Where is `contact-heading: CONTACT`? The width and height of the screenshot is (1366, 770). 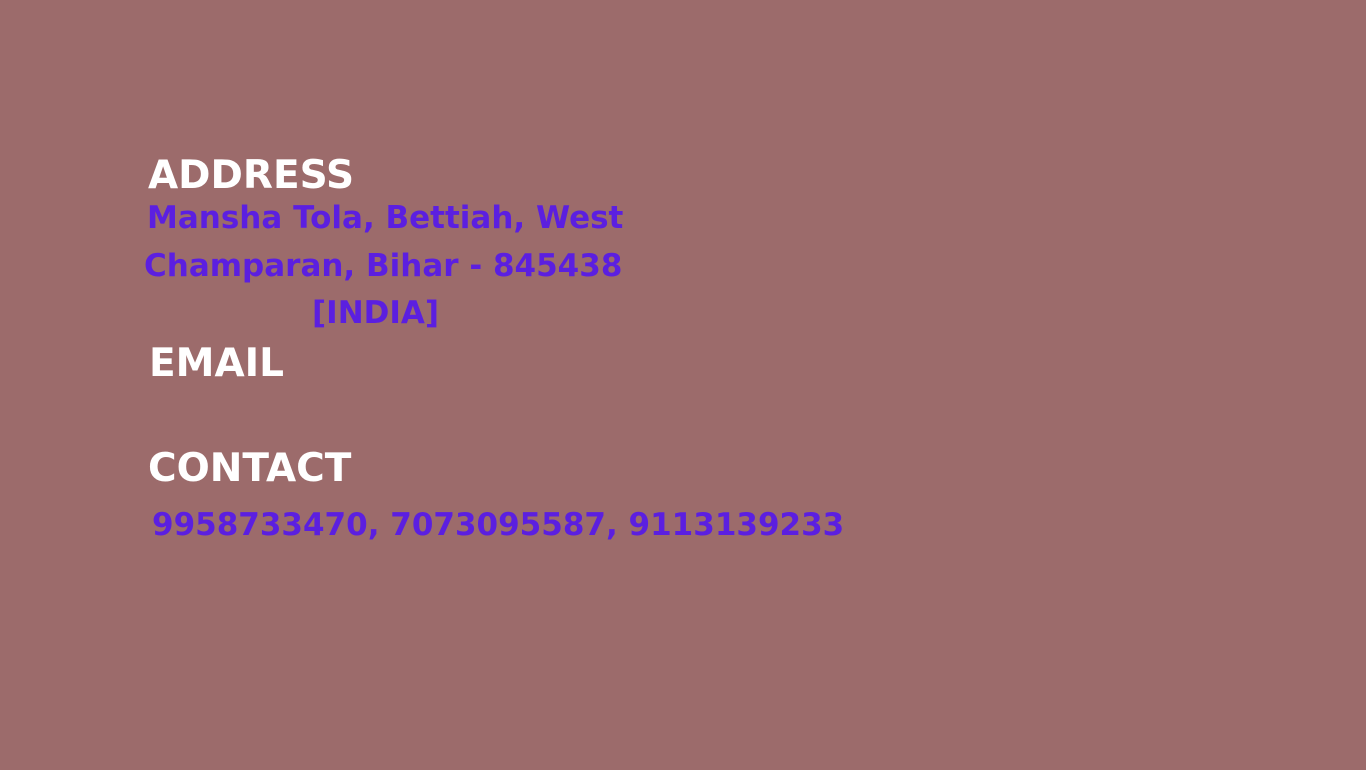 contact-heading: CONTACT is located at coordinates (250, 468).